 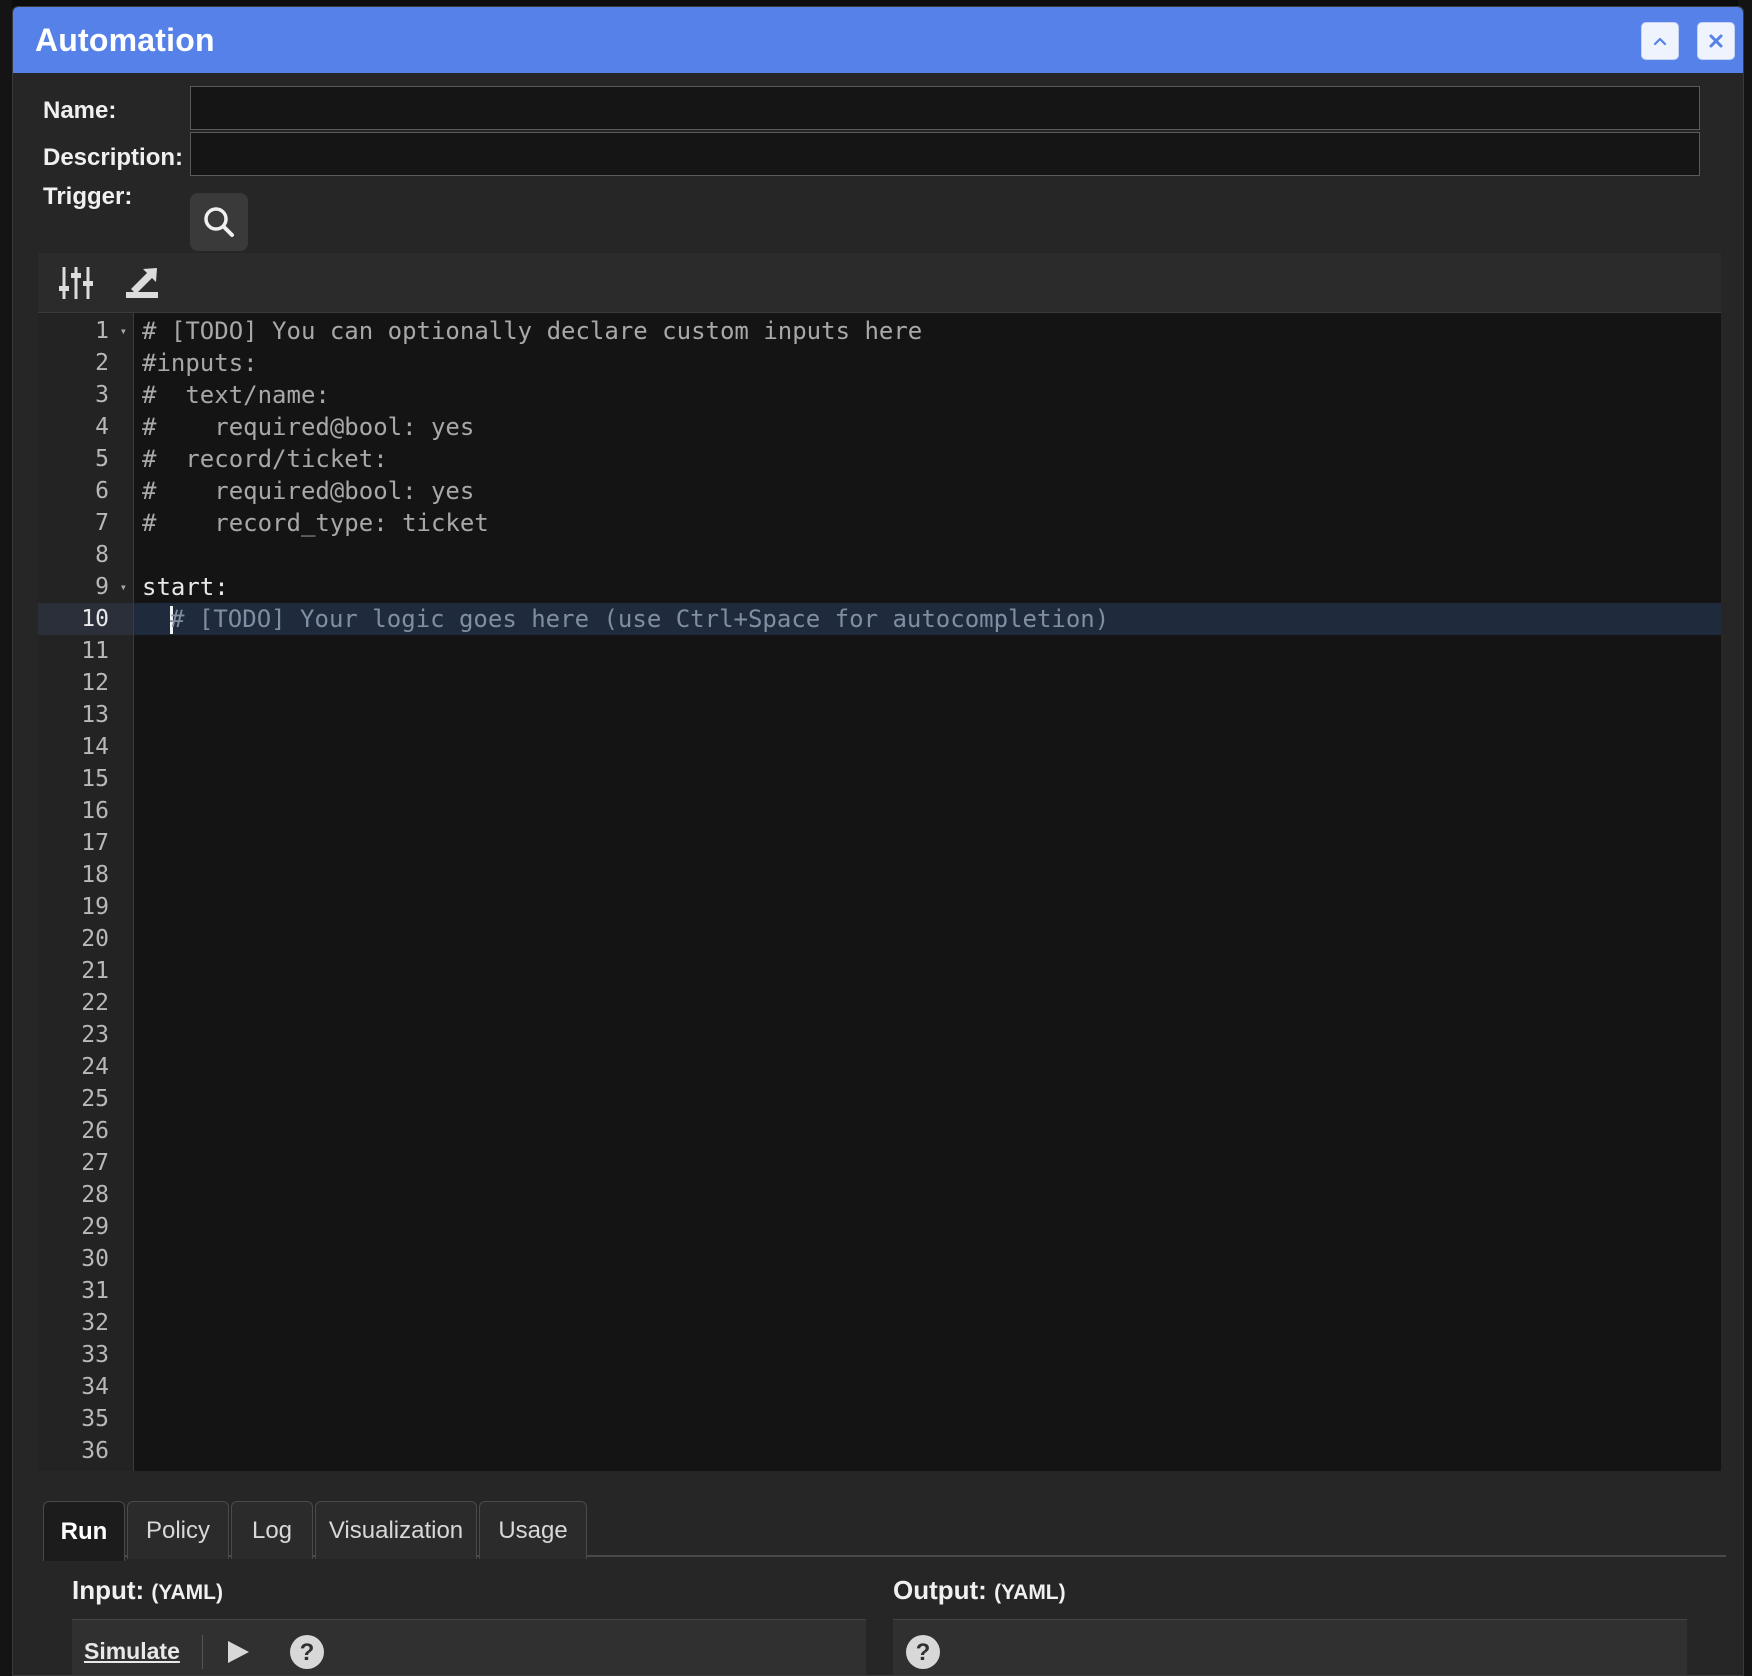 What do you see at coordinates (178, 1530) in the screenshot?
I see `tab-policy: Policy` at bounding box center [178, 1530].